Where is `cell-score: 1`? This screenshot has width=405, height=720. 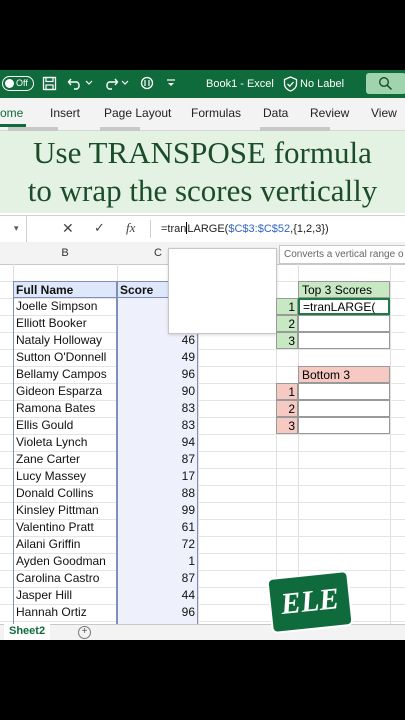 cell-score: 1 is located at coordinates (157, 561).